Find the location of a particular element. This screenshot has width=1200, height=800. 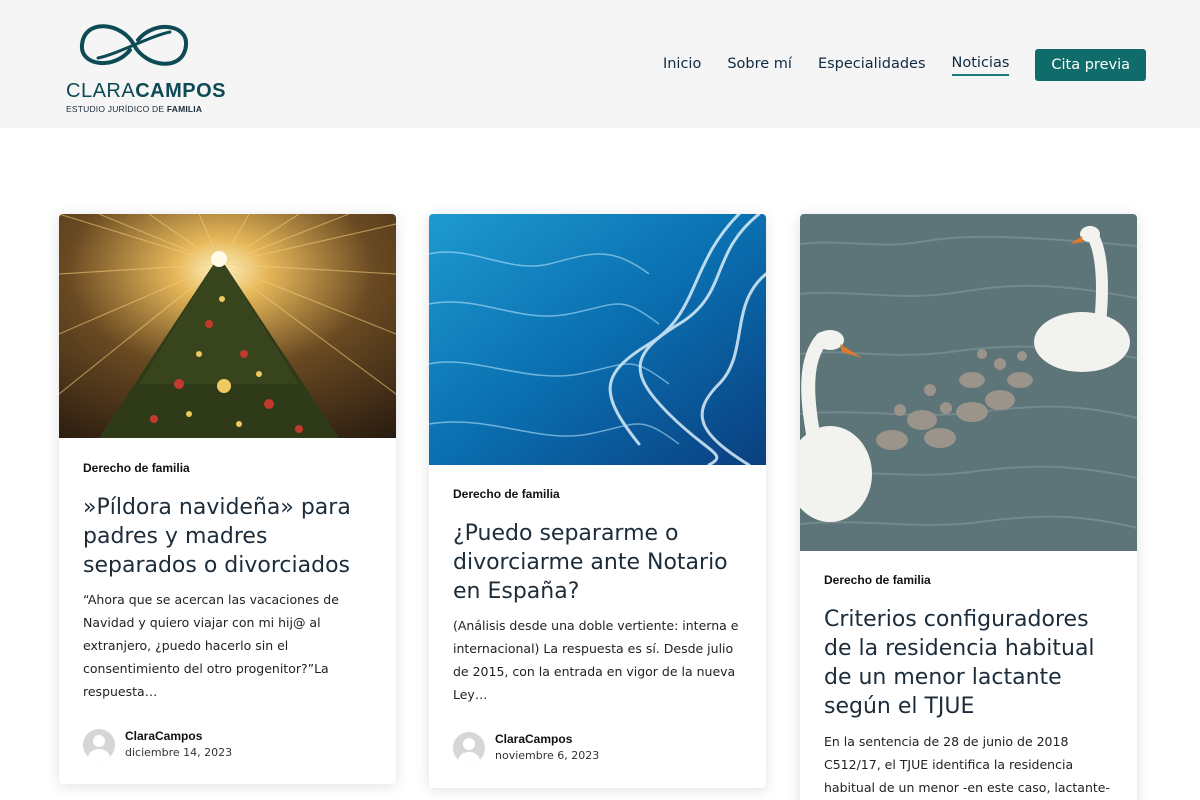

nav-link-especialidades: Especialidades is located at coordinates (872, 65).